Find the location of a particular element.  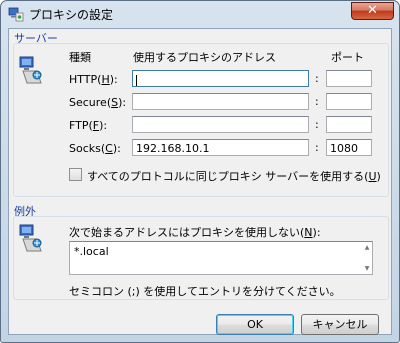

socks-port-input: 1080 is located at coordinates (349, 147).